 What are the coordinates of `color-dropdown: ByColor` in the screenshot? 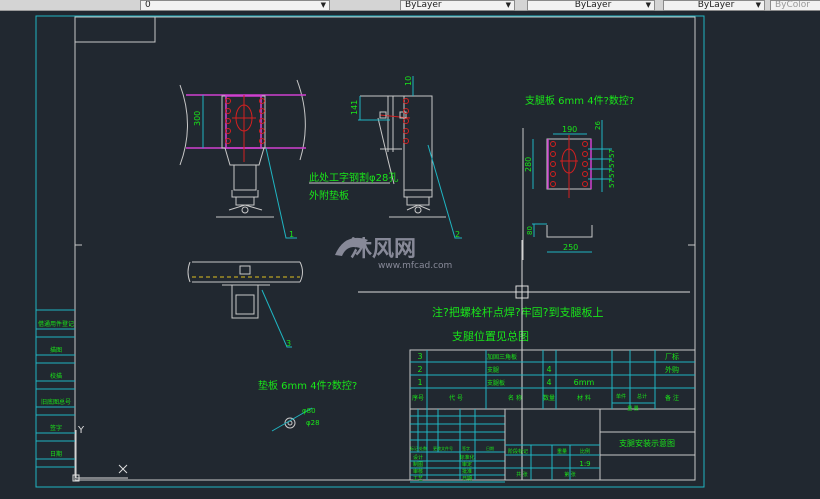 It's located at (795, 5).